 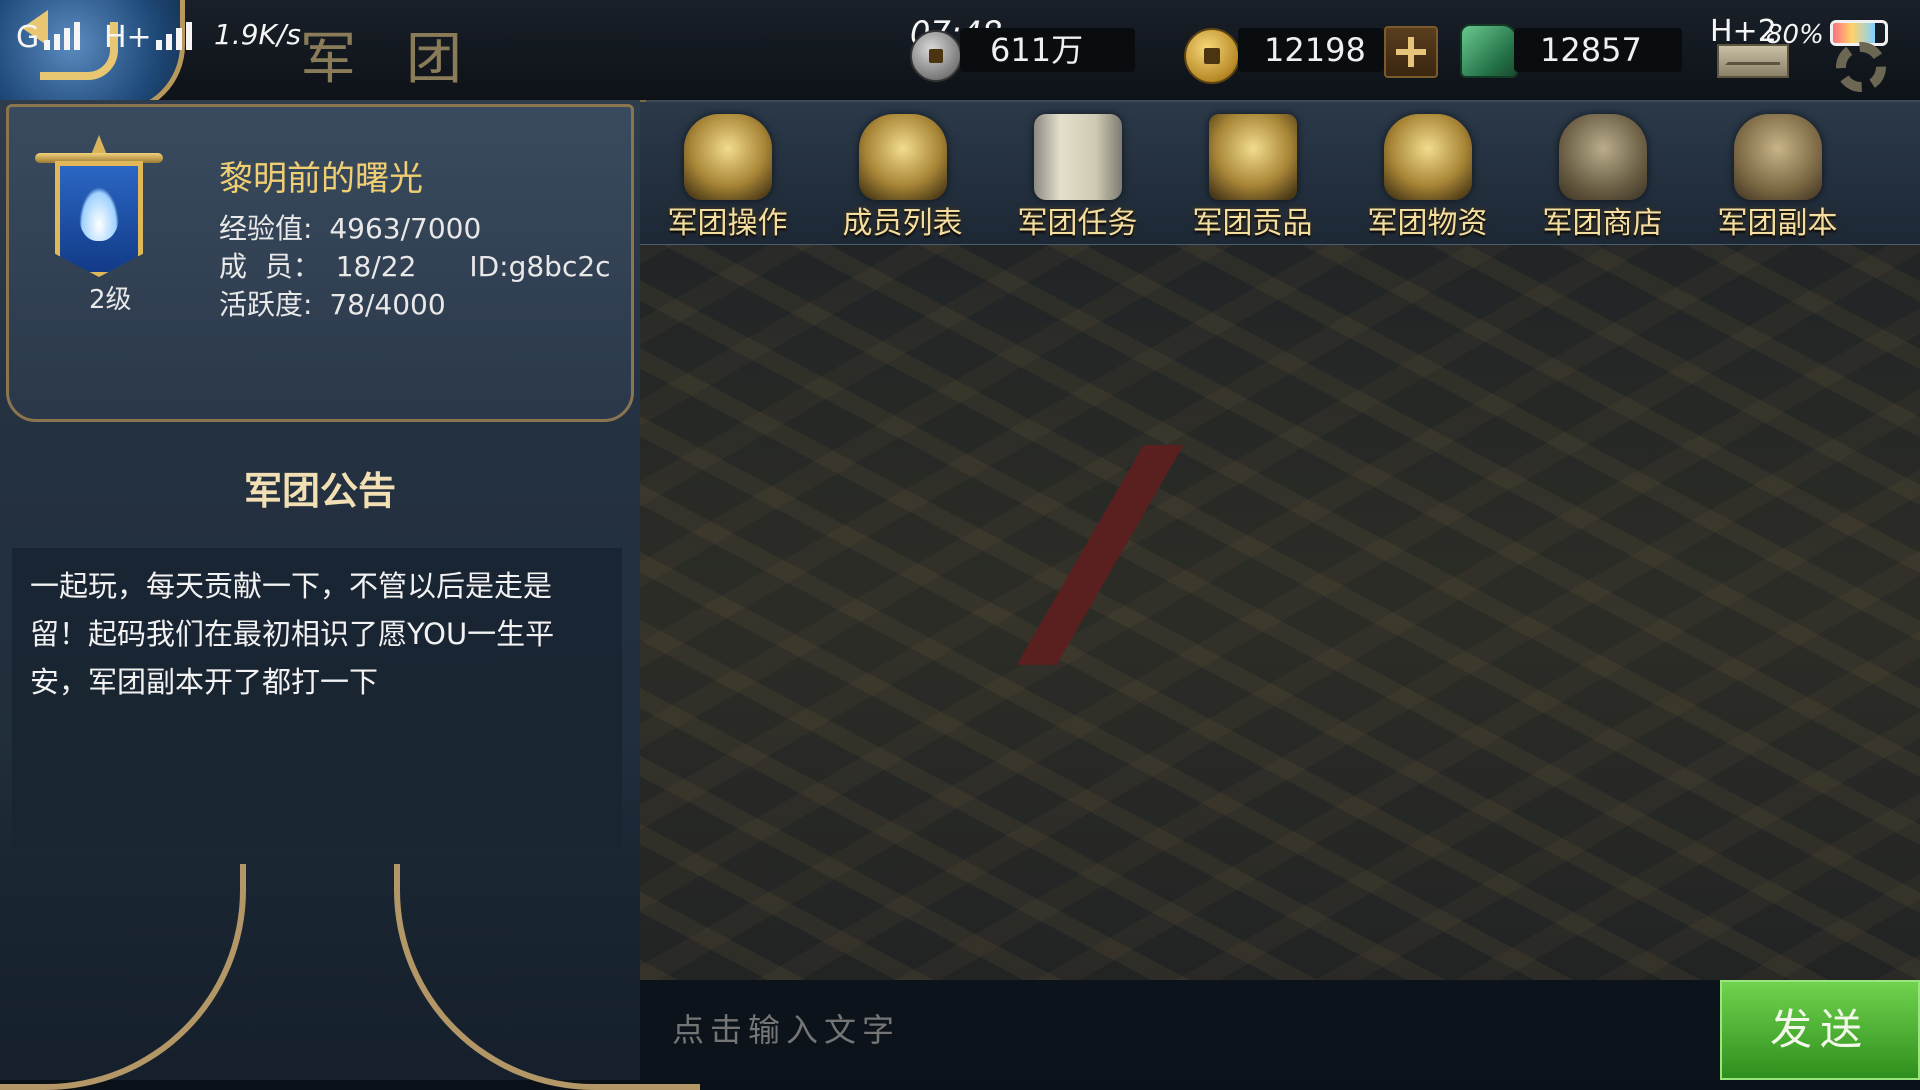 I want to click on tab-legion-shop: 军团商店, so click(x=1602, y=173).